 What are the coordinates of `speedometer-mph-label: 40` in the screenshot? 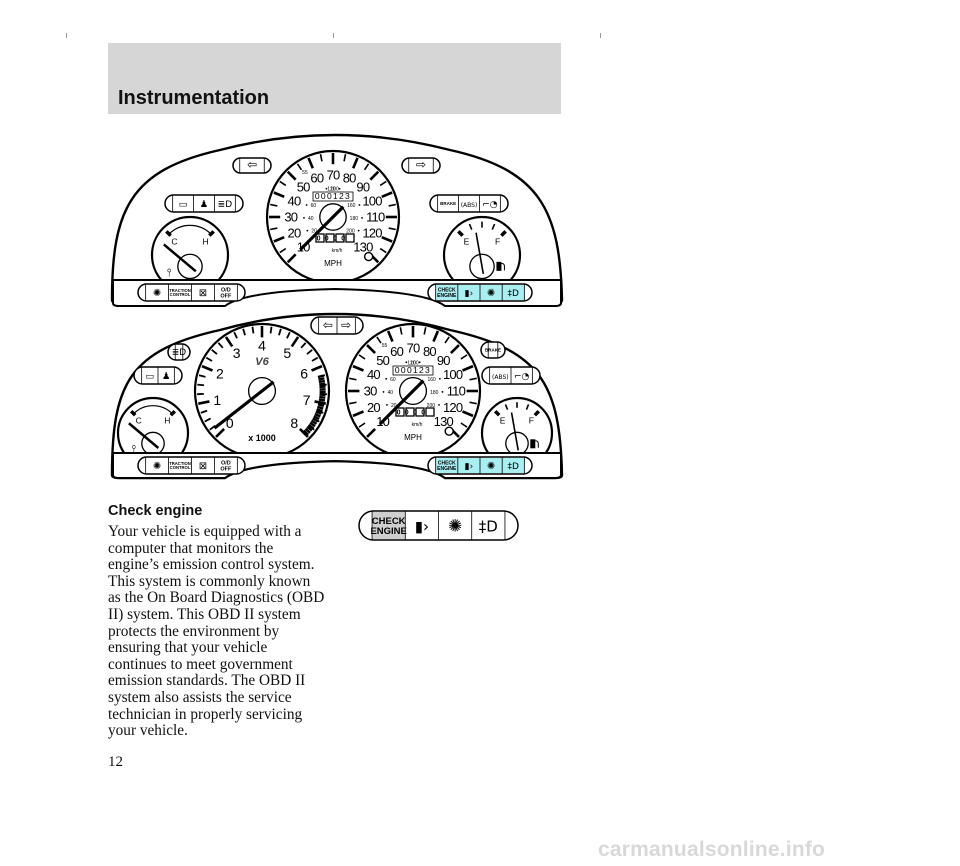 It's located at (294, 200).